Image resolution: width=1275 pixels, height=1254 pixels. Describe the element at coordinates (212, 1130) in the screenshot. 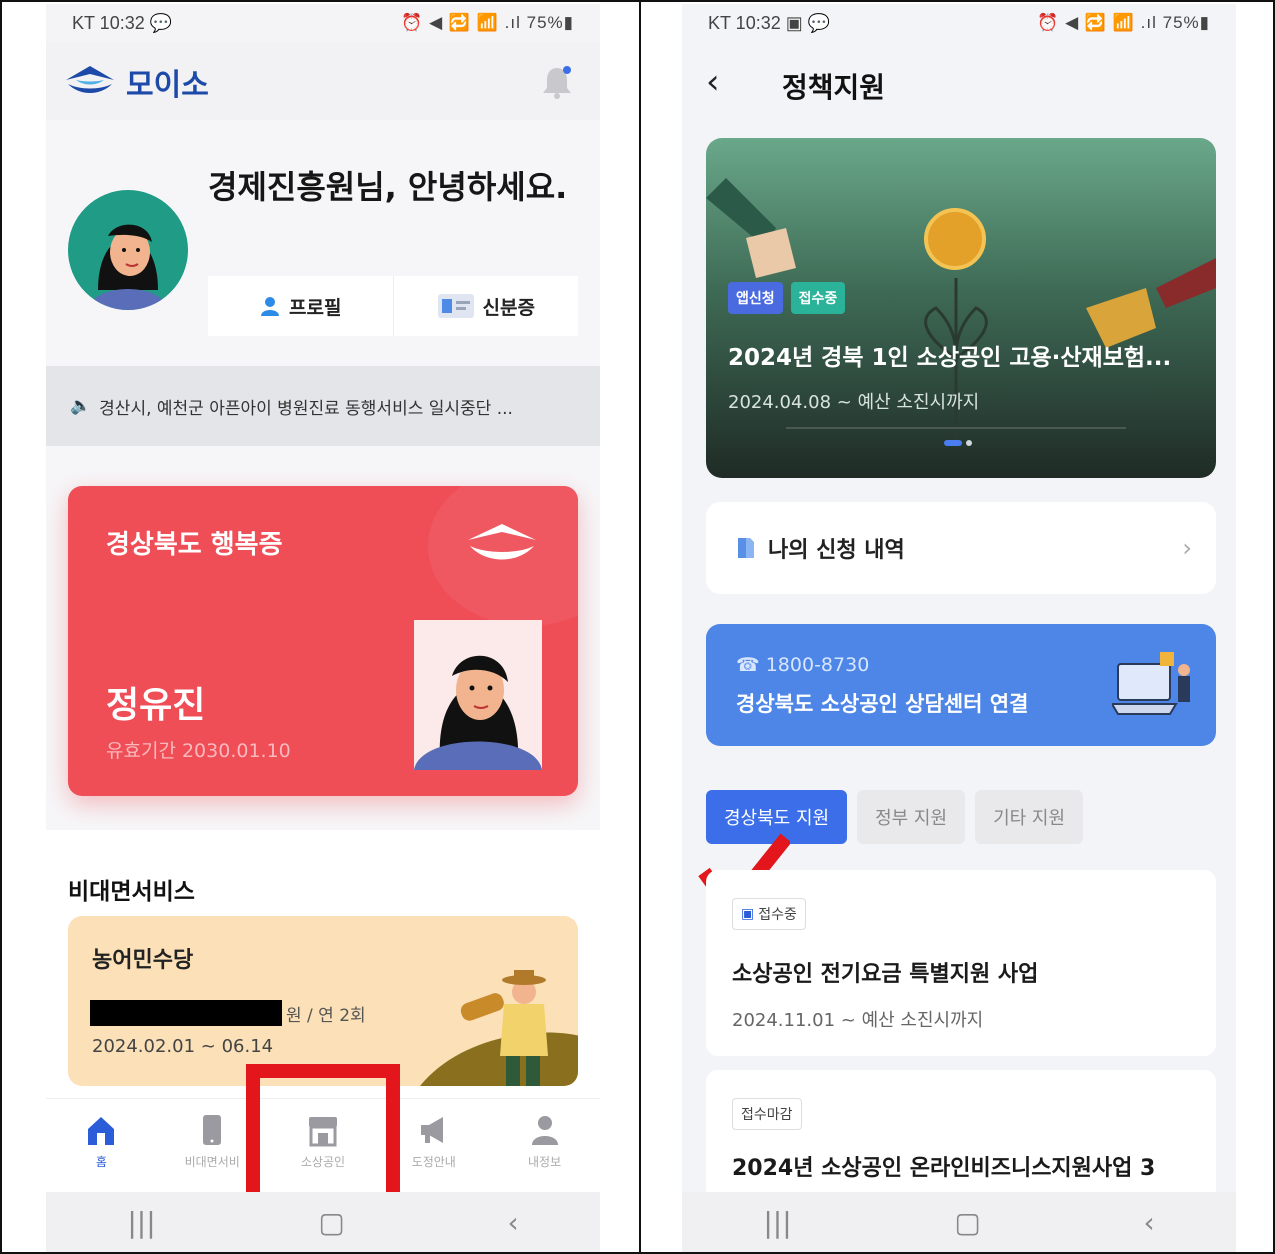

I see `smartphone-icon` at that location.